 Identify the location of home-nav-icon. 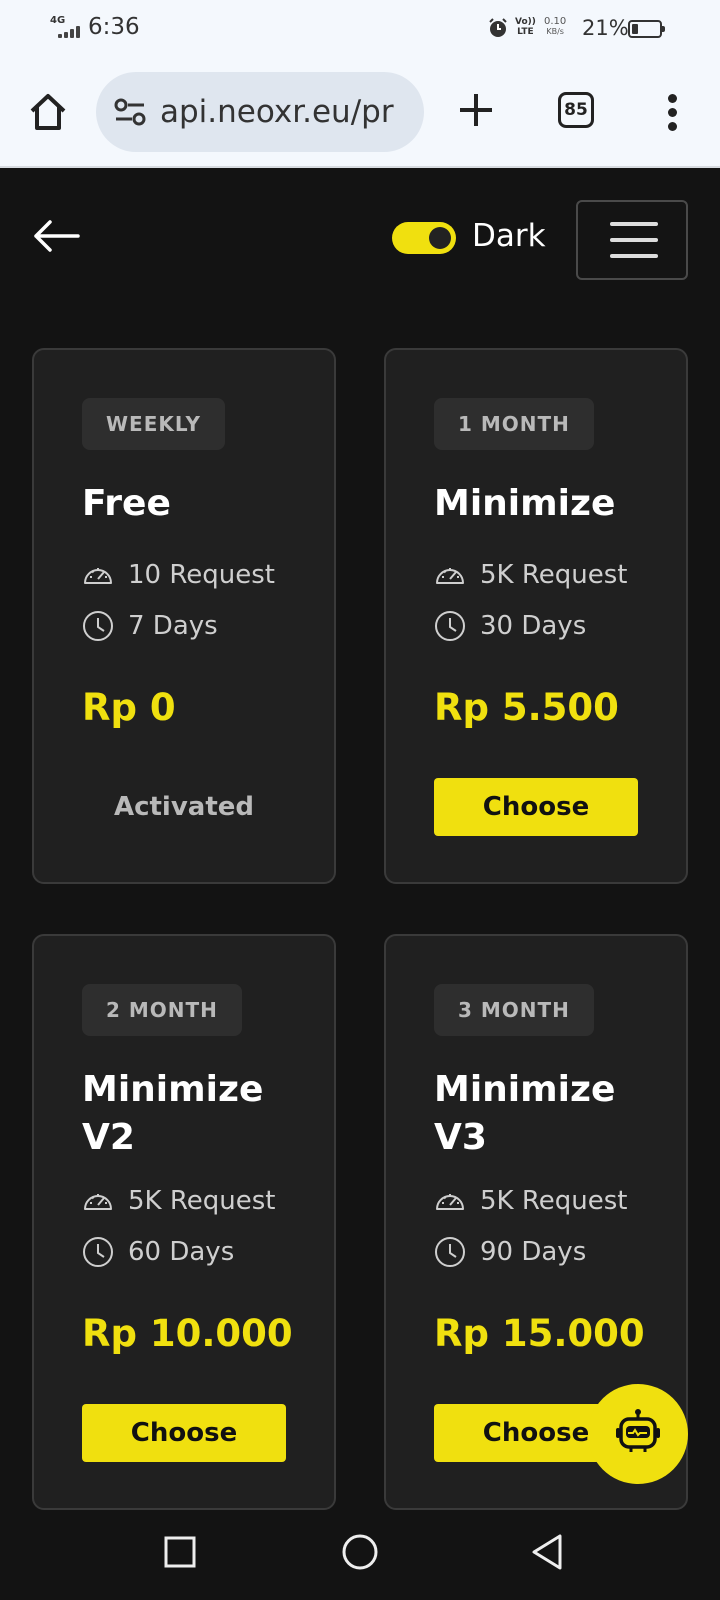
(360, 1552).